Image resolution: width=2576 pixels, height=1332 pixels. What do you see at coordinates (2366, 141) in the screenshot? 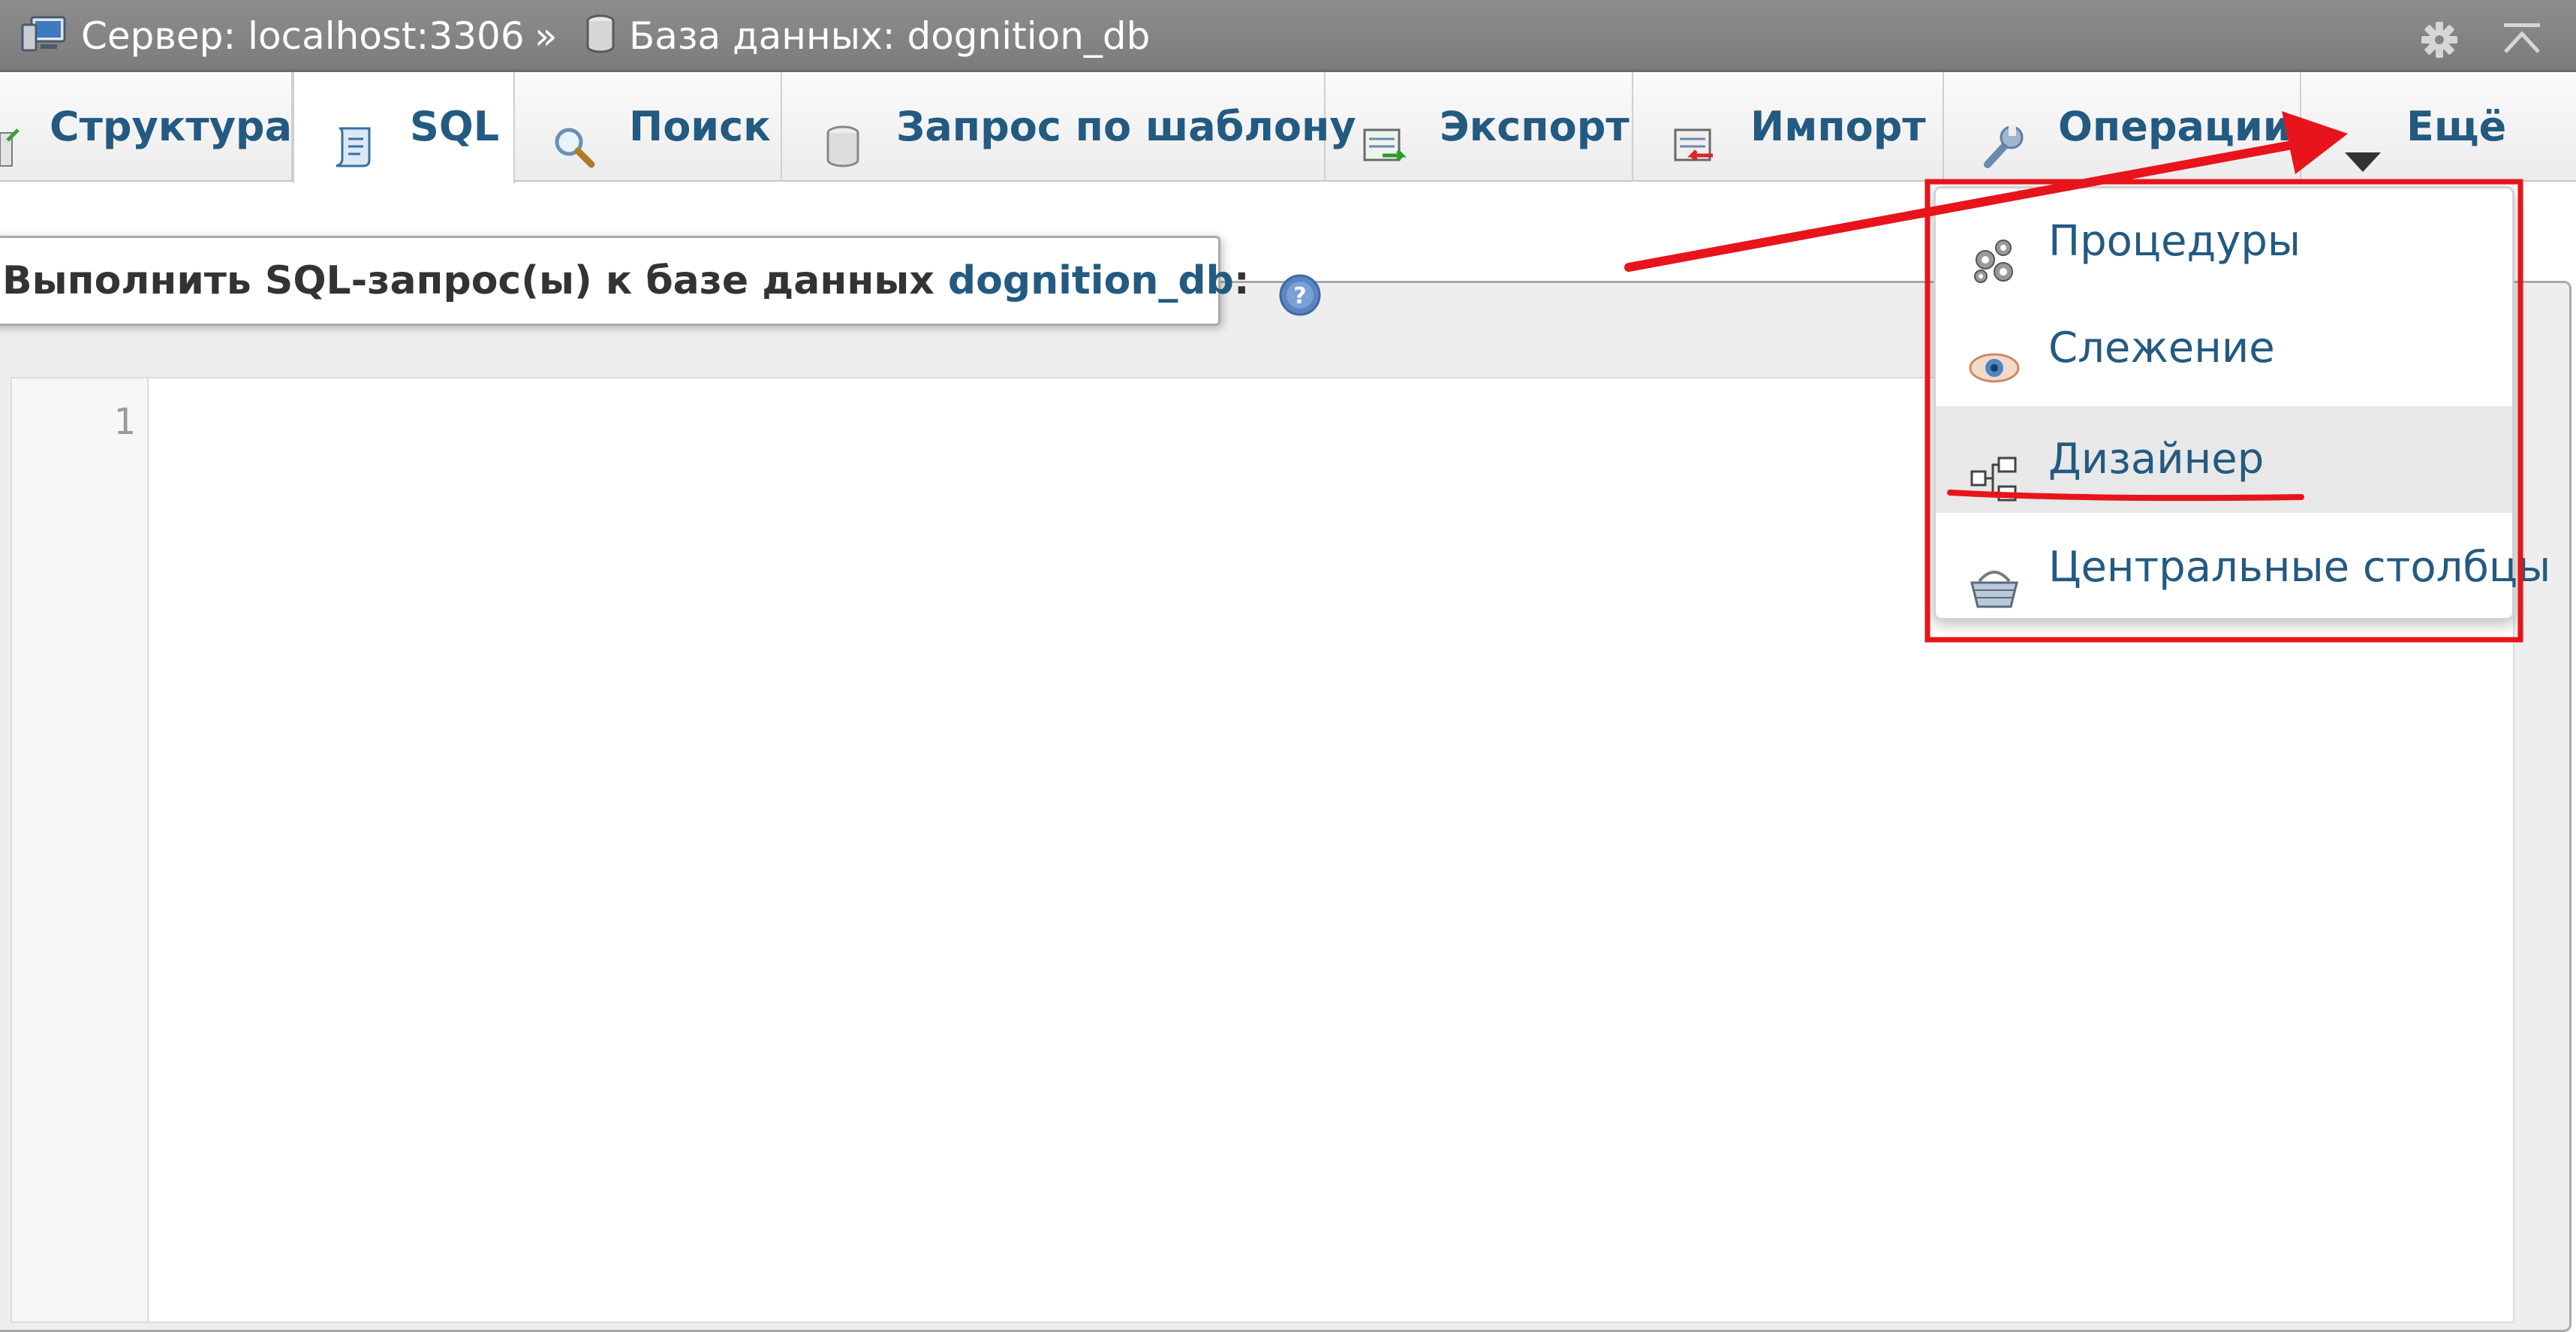
I see `triangle-down-icon` at bounding box center [2366, 141].